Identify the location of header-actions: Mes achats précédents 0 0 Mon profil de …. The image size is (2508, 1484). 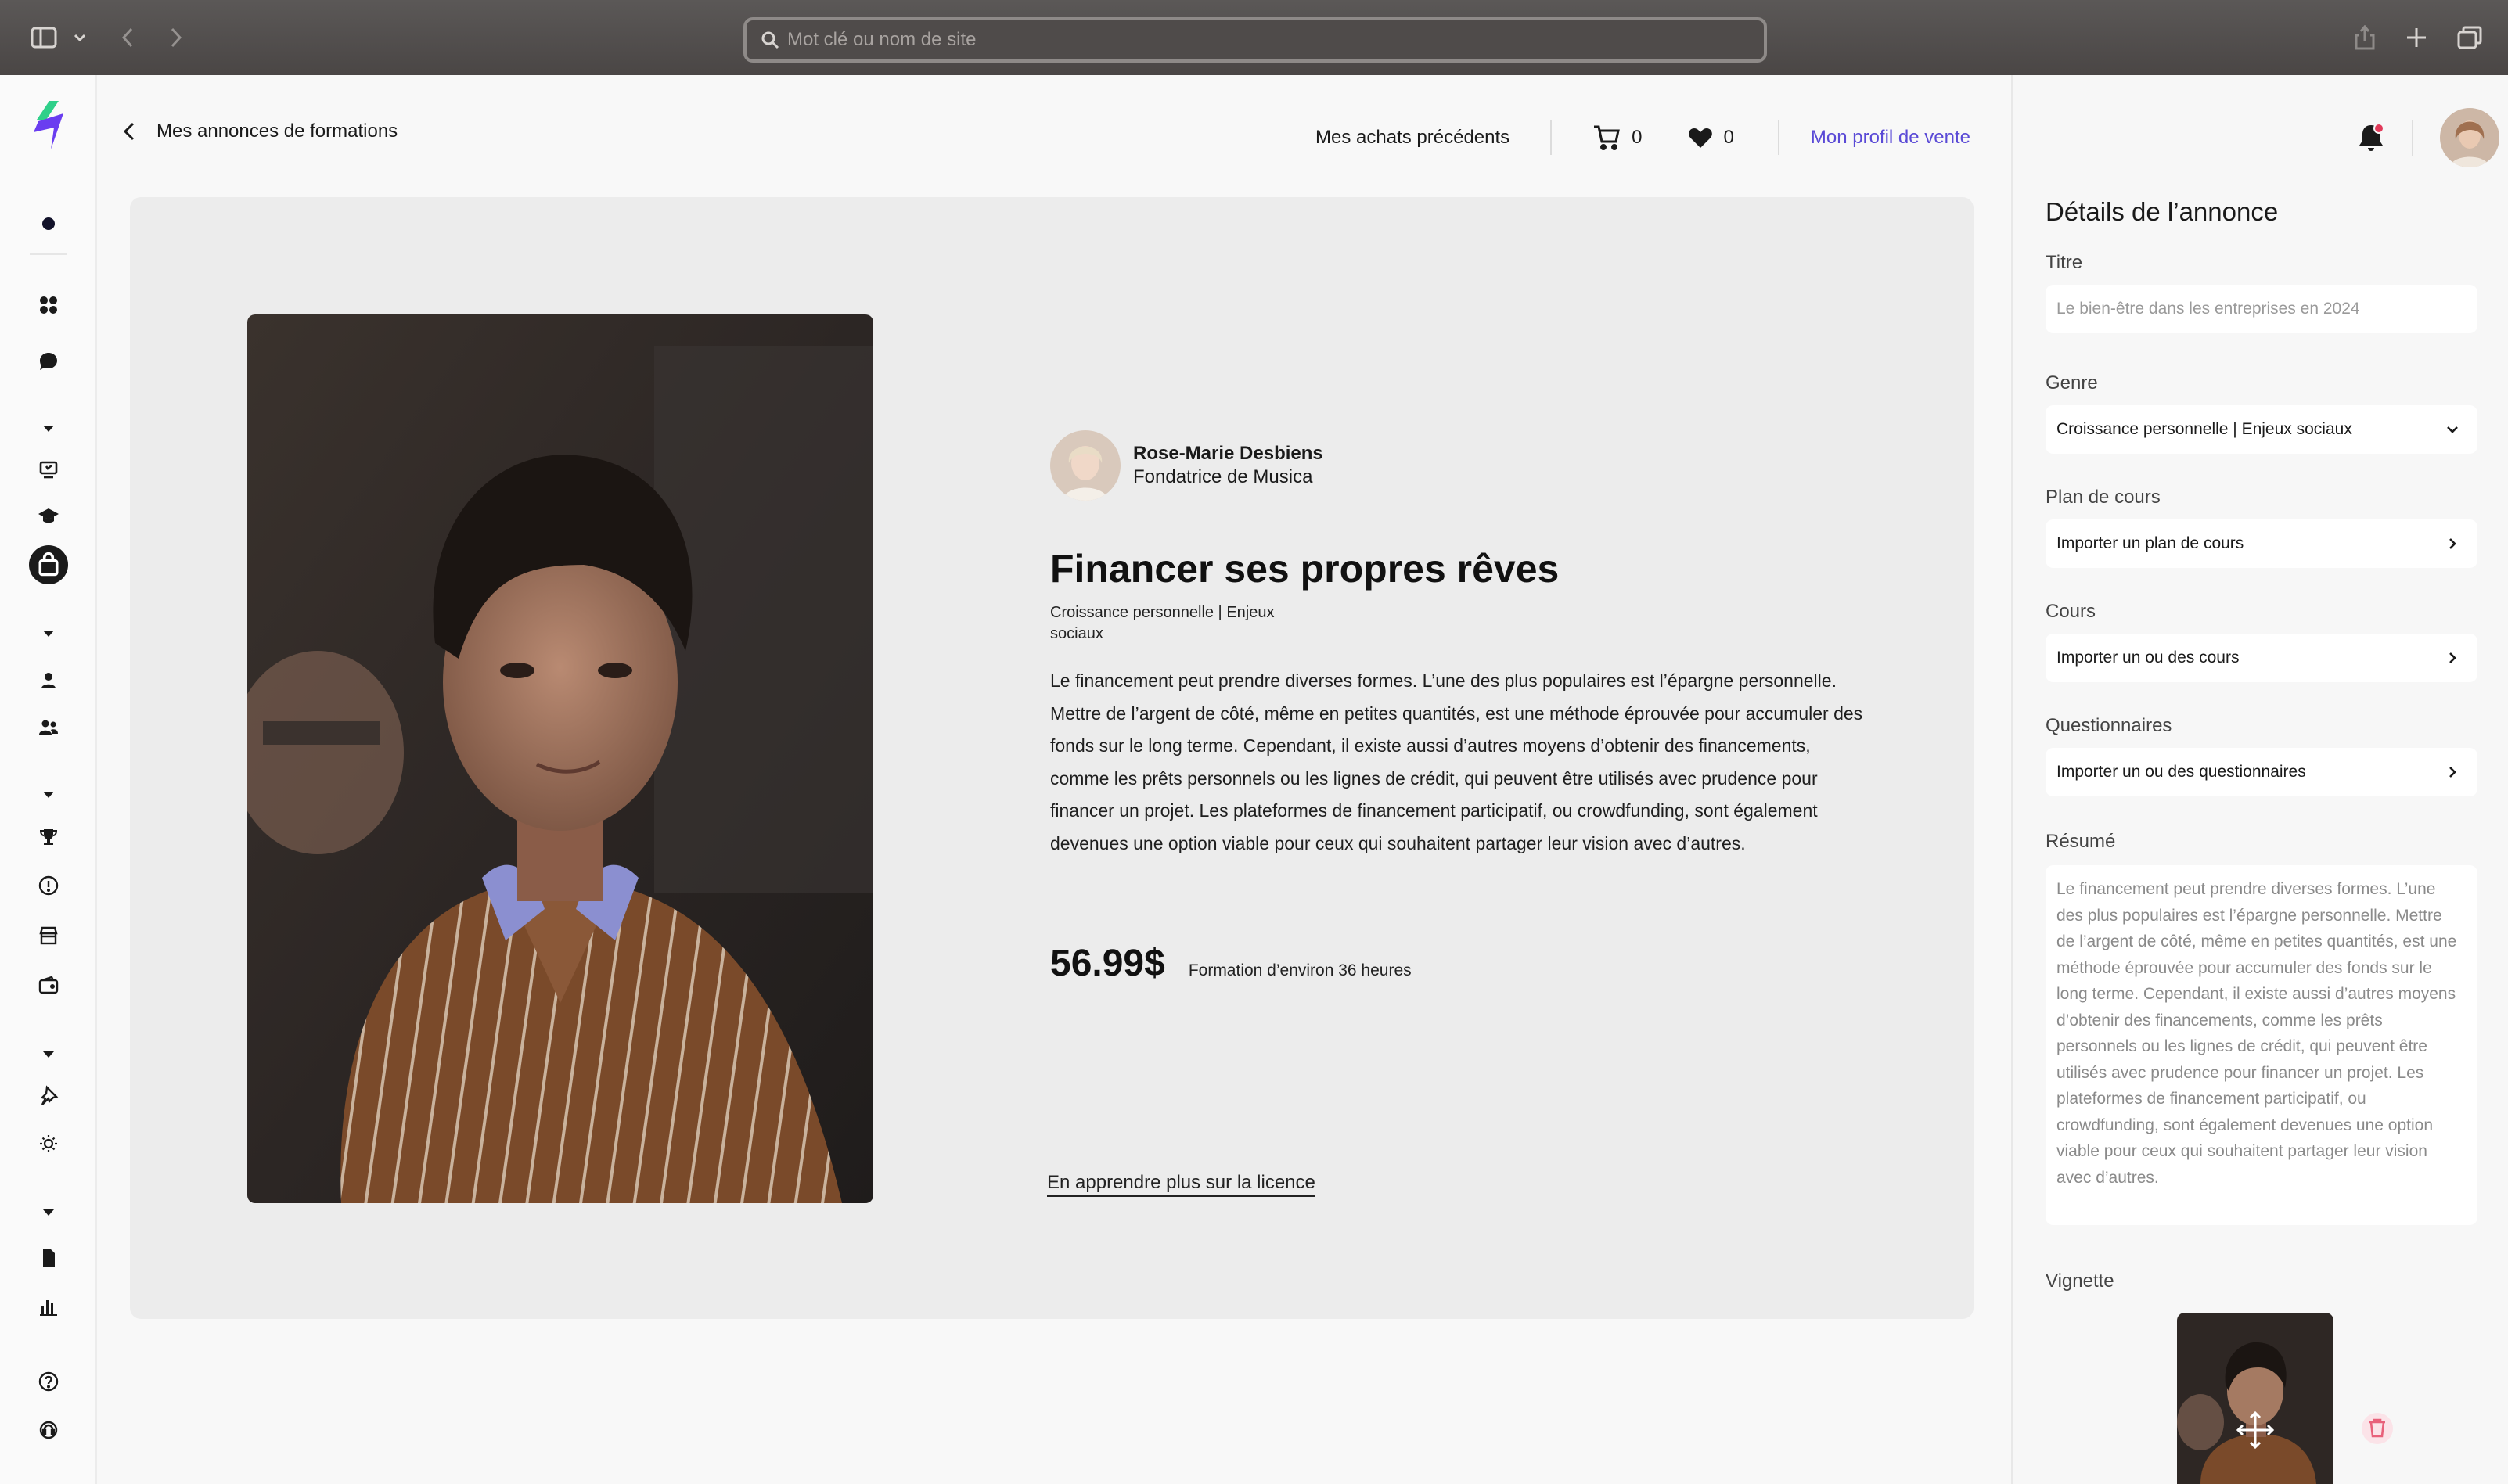
(1642, 137).